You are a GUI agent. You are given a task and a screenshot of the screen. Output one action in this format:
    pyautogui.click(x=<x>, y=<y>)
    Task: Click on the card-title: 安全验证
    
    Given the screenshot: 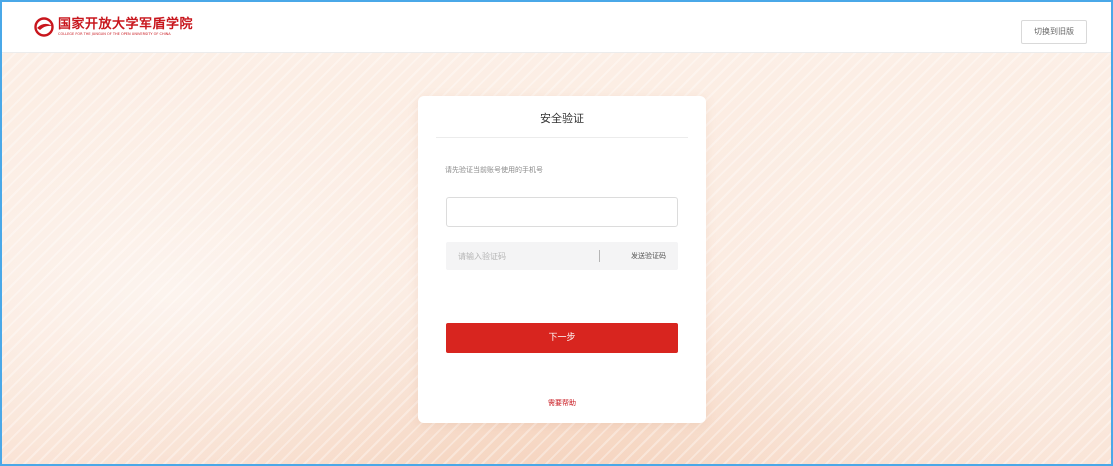 What is the action you would take?
    pyautogui.click(x=562, y=118)
    